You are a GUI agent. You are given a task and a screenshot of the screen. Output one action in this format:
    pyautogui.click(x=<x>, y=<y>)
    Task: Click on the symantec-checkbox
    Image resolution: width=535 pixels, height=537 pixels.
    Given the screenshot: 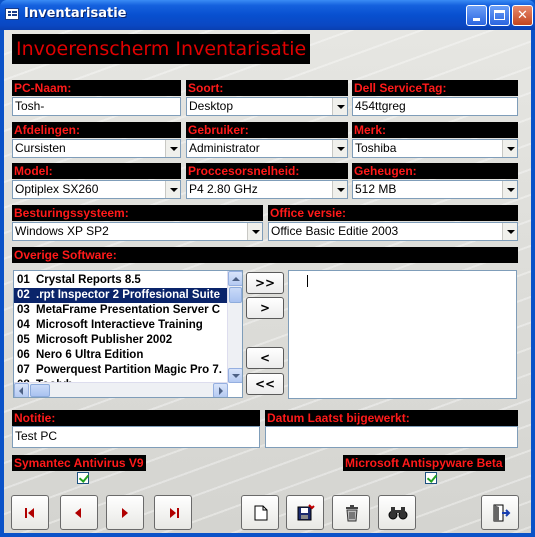 What is the action you would take?
    pyautogui.click(x=83, y=478)
    